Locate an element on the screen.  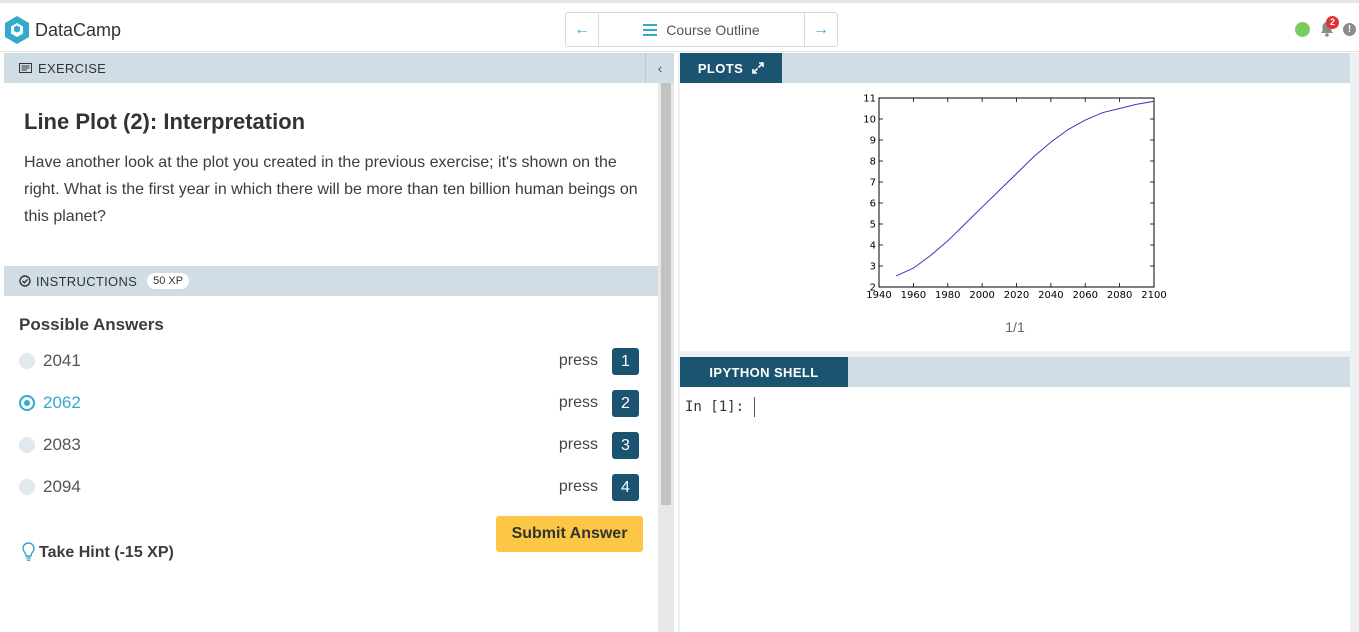
plot-frame is located at coordinates (1016, 192).